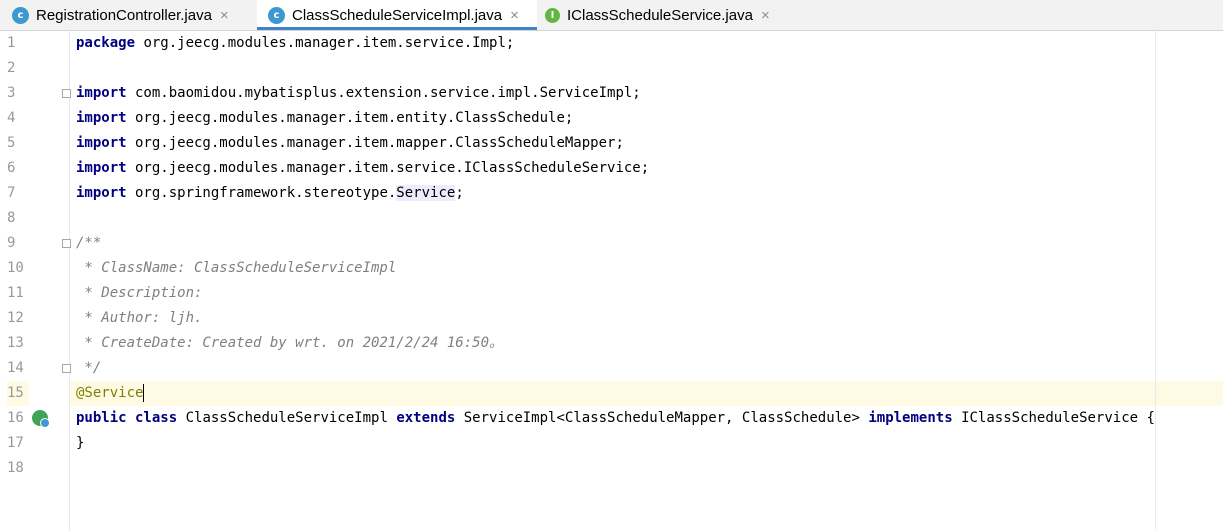 Image resolution: width=1223 pixels, height=531 pixels. I want to click on usage-highlight: Service, so click(426, 193).